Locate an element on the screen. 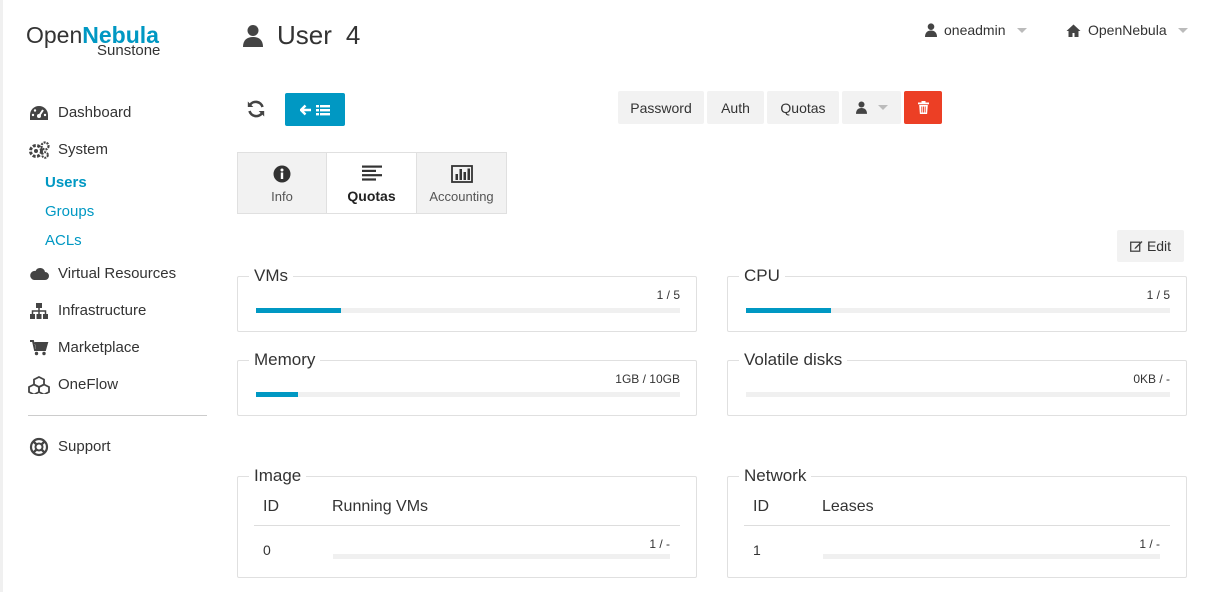  quotas-button: Quotas is located at coordinates (803, 107).